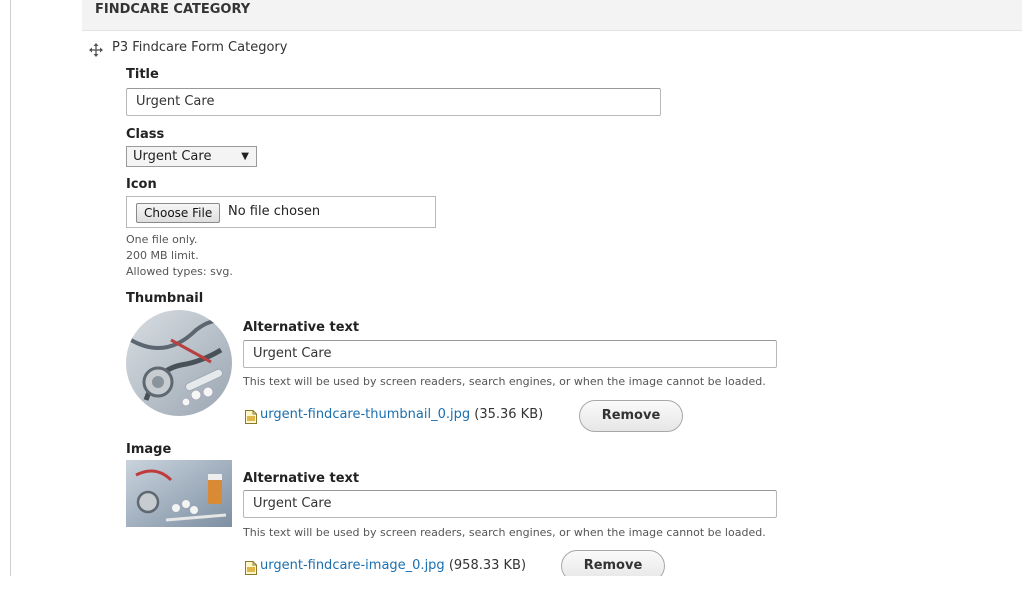 The image size is (1036, 602). What do you see at coordinates (301, 327) in the screenshot?
I see `thumbnail-alt-label: Alternative text` at bounding box center [301, 327].